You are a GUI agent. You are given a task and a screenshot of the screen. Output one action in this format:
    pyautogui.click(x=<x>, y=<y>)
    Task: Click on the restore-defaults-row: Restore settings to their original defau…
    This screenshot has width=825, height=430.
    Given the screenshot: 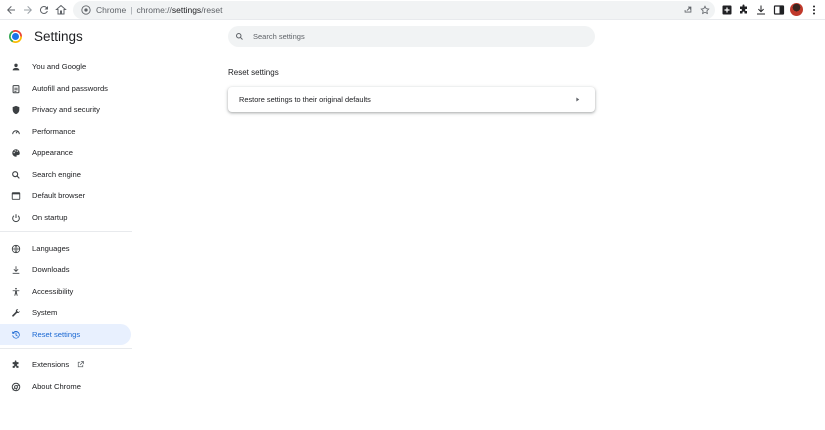 What is the action you would take?
    pyautogui.click(x=411, y=99)
    